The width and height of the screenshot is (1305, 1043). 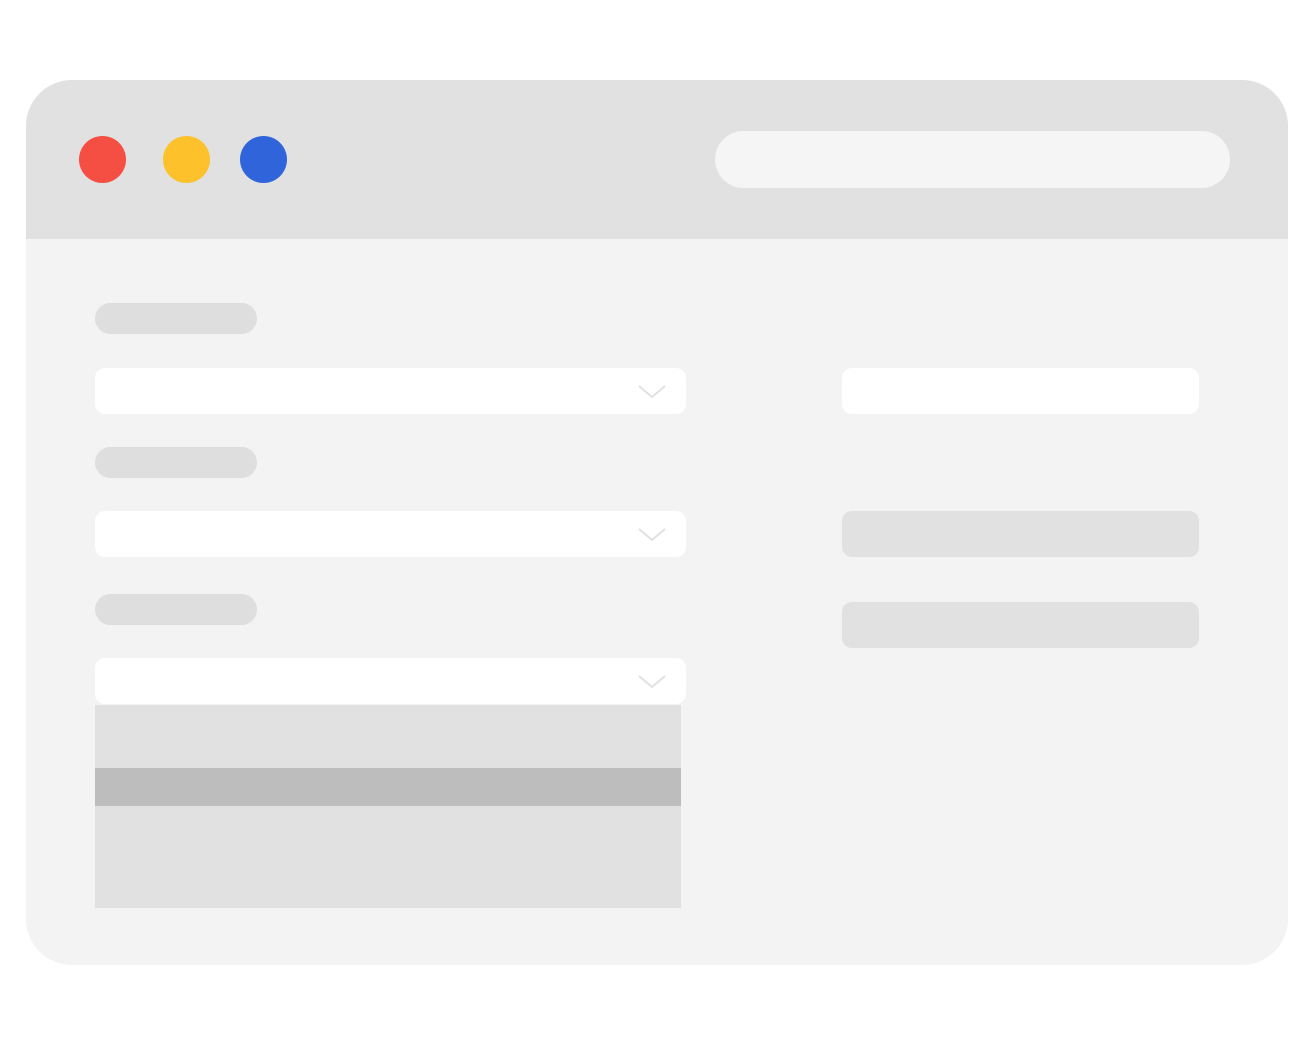 What do you see at coordinates (388, 787) in the screenshot?
I see `dropdown-option-highlighted` at bounding box center [388, 787].